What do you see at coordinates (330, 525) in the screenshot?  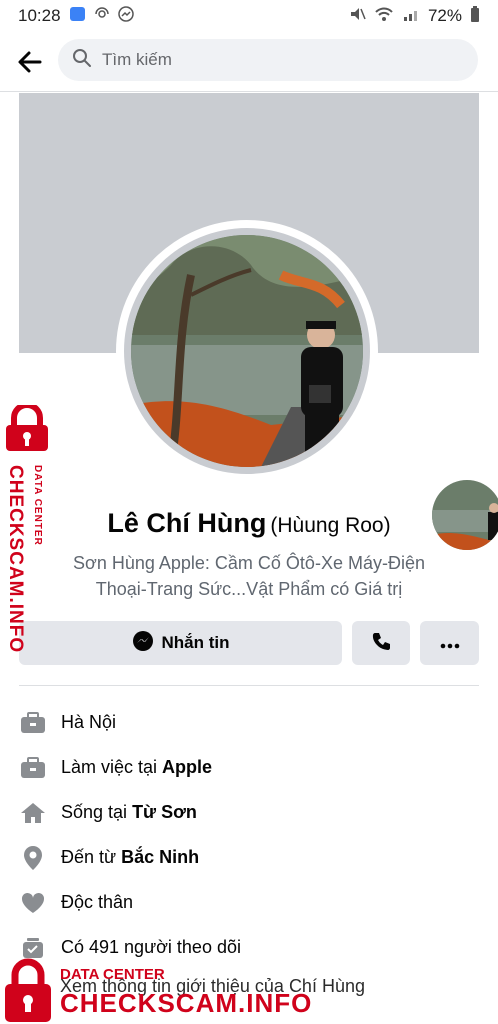 I see `profile-alt-name: (Hùung Roo)` at bounding box center [330, 525].